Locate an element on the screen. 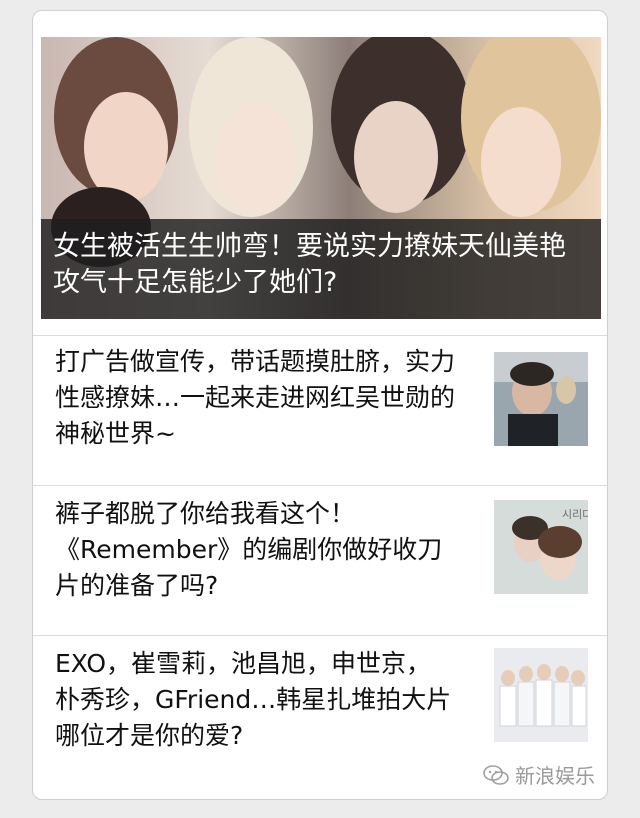 The width and height of the screenshot is (640, 818). thumb-korean-text: 시리다 is located at coordinates (575, 514).